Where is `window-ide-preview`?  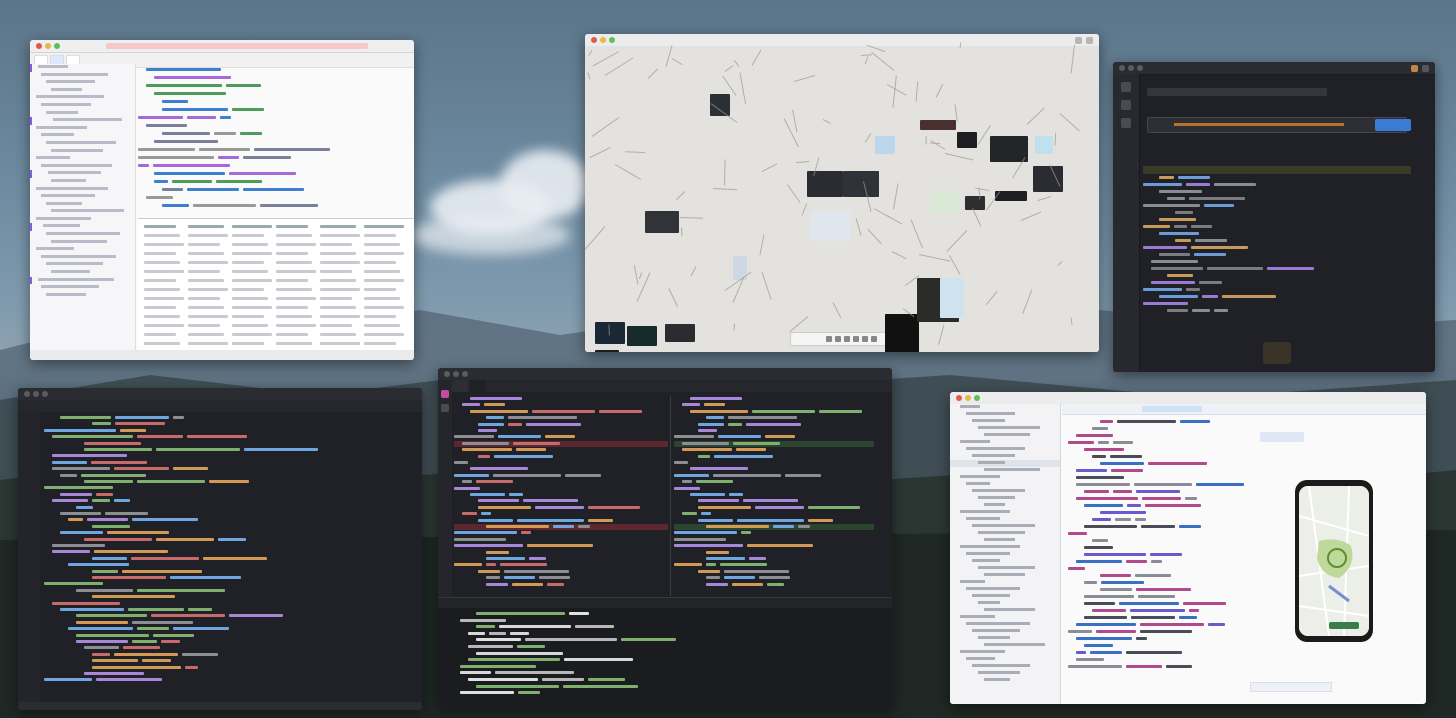
window-ide-preview is located at coordinates (1188, 548).